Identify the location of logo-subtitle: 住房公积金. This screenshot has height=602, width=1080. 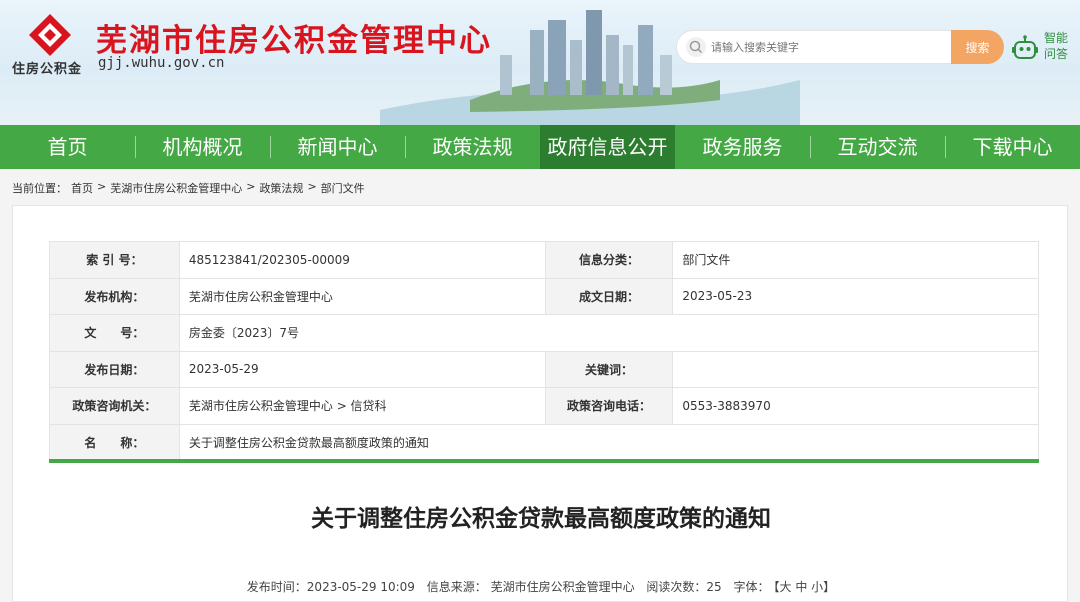
(47, 69).